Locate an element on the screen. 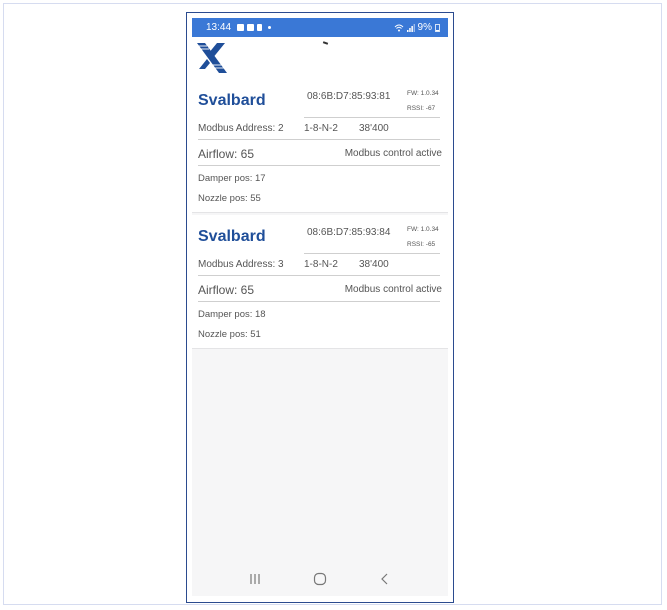 This screenshot has width=667, height=610. app-bar is located at coordinates (320, 58).